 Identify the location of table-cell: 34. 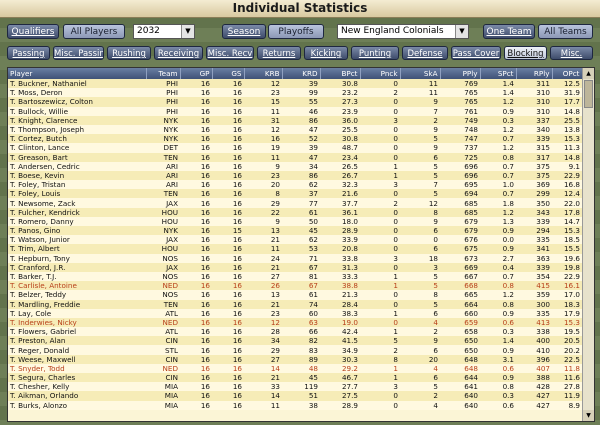
(301, 166).